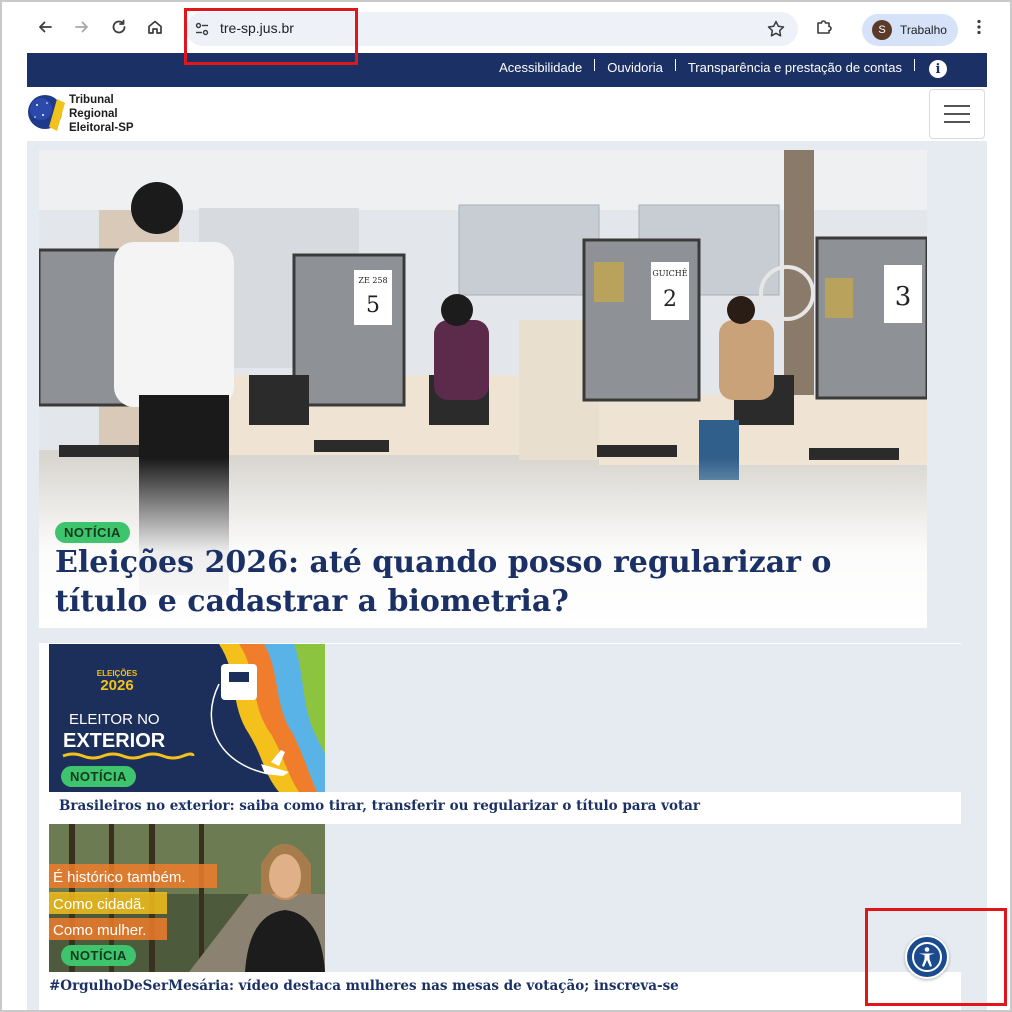  Describe the element at coordinates (45, 27) in the screenshot. I see `back-arrow-icon` at that location.